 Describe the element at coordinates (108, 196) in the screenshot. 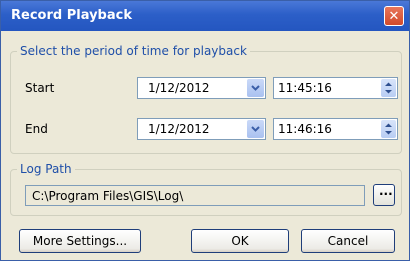

I see `log-path-value: C:\Program Files\GIS\Log\` at that location.